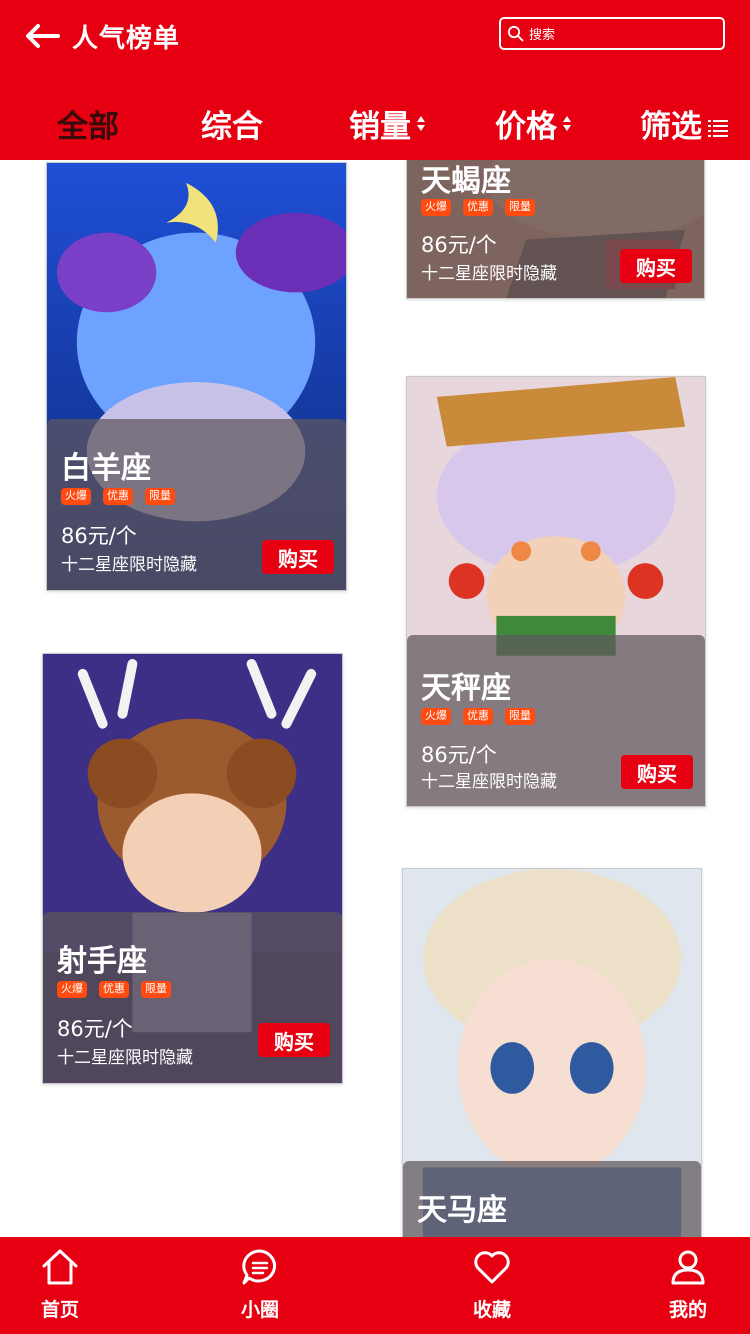 This screenshot has height=1334, width=750. I want to click on product-name: 天蝎座, so click(466, 181).